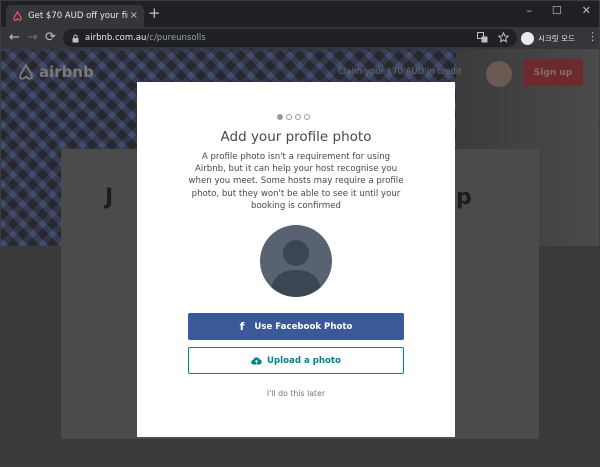 Image resolution: width=600 pixels, height=467 pixels. I want to click on cloud-upload-icon, so click(256, 361).